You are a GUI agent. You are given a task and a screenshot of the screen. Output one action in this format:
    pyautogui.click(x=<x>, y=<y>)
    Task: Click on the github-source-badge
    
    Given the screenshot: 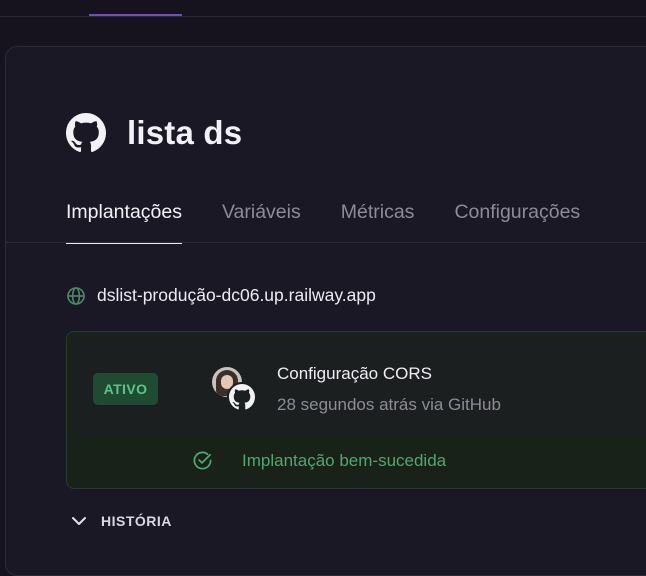 What is the action you would take?
    pyautogui.click(x=242, y=397)
    